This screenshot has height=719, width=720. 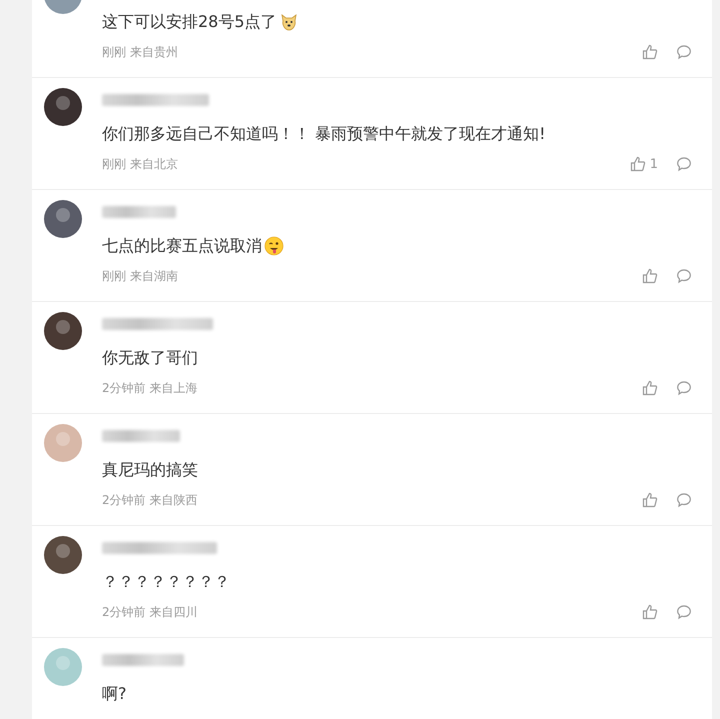 I want to click on dog-emoji-icon, so click(x=288, y=22).